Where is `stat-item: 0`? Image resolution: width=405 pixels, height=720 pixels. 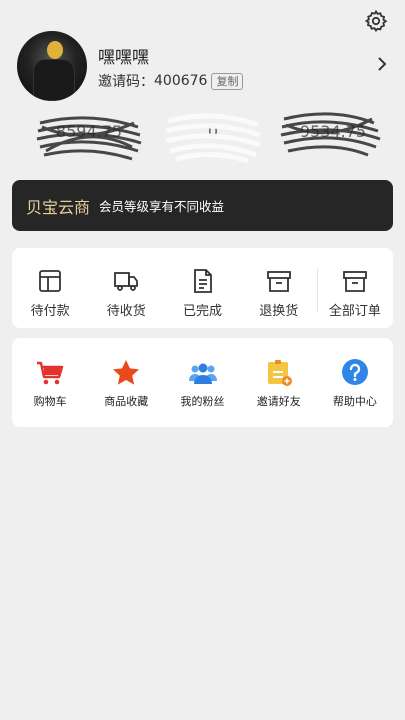
stat-item: 0 is located at coordinates (213, 136).